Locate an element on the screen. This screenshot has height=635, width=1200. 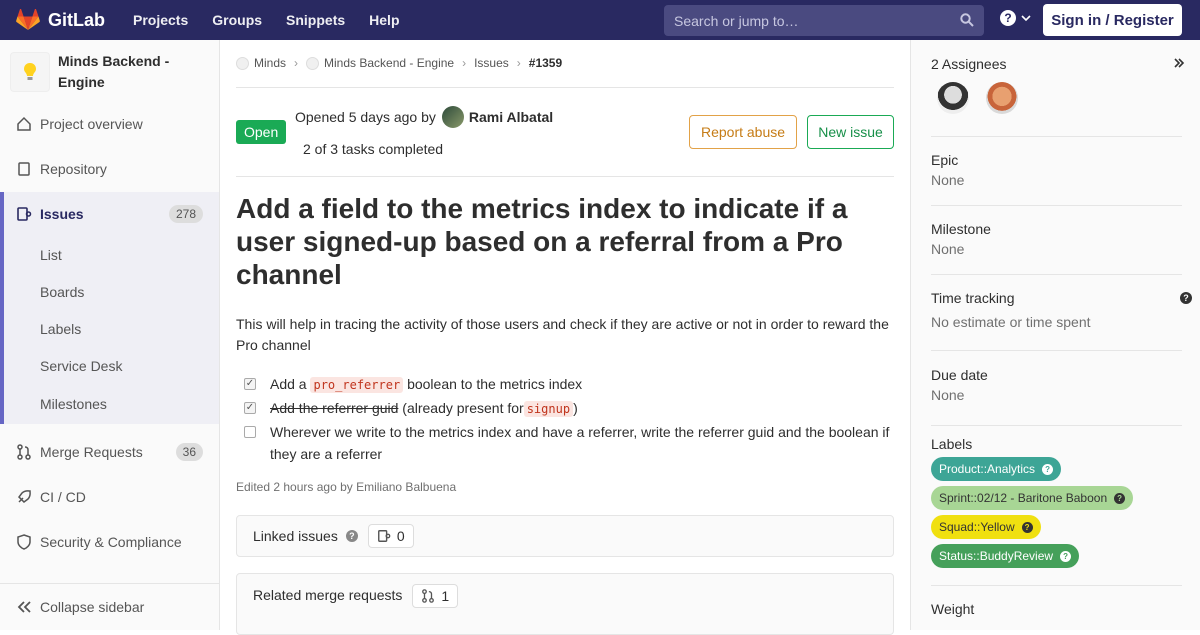
breadcrumb-minds: Minds is located at coordinates (270, 63).